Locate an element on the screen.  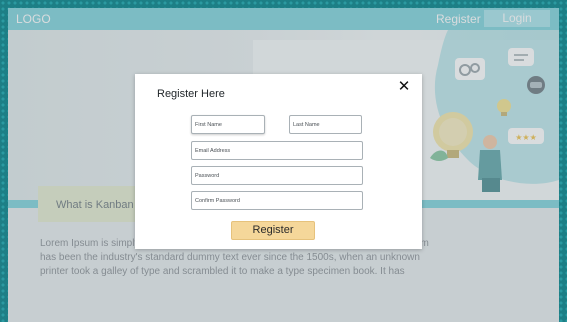
modal-title: Register Here is located at coordinates (191, 94).